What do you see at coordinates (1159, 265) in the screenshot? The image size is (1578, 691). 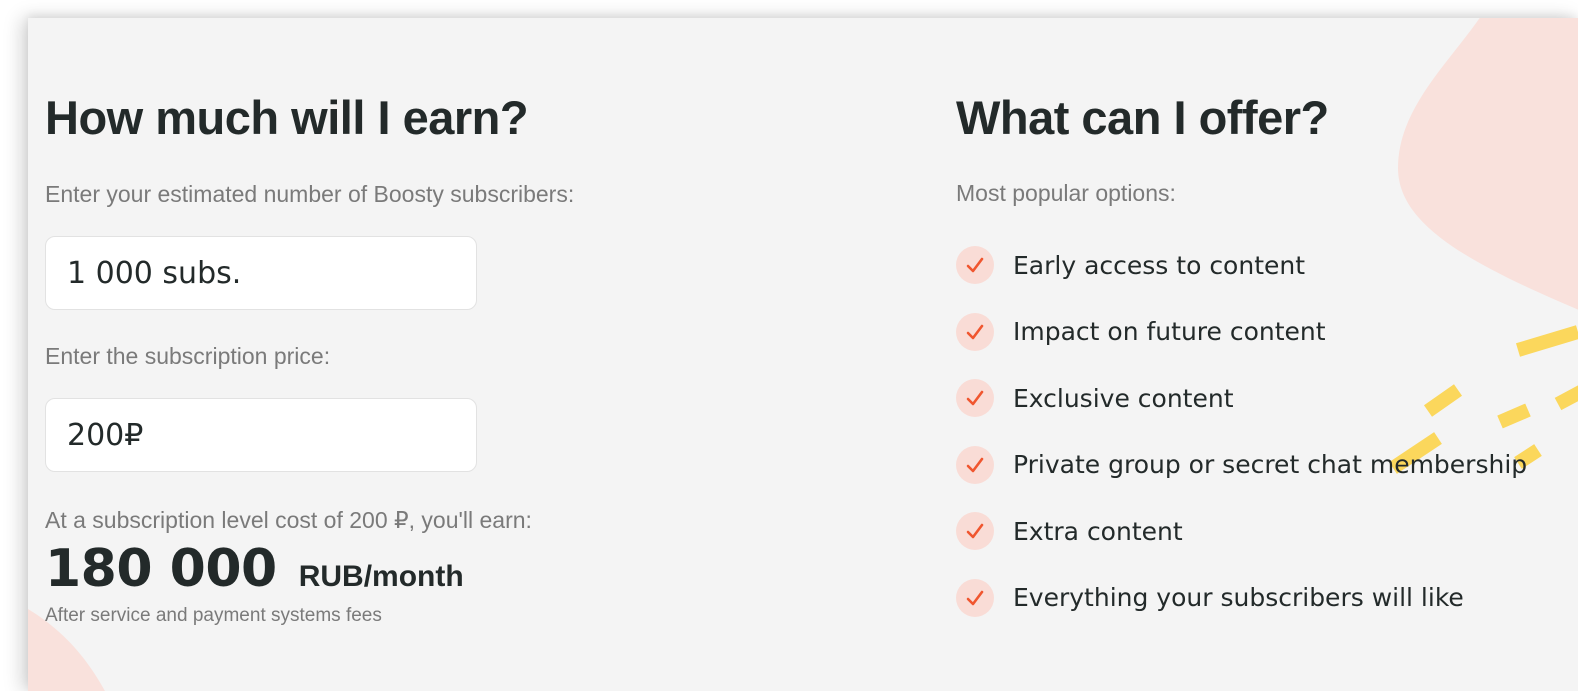 I see `offer-item-label: Early access to content` at bounding box center [1159, 265].